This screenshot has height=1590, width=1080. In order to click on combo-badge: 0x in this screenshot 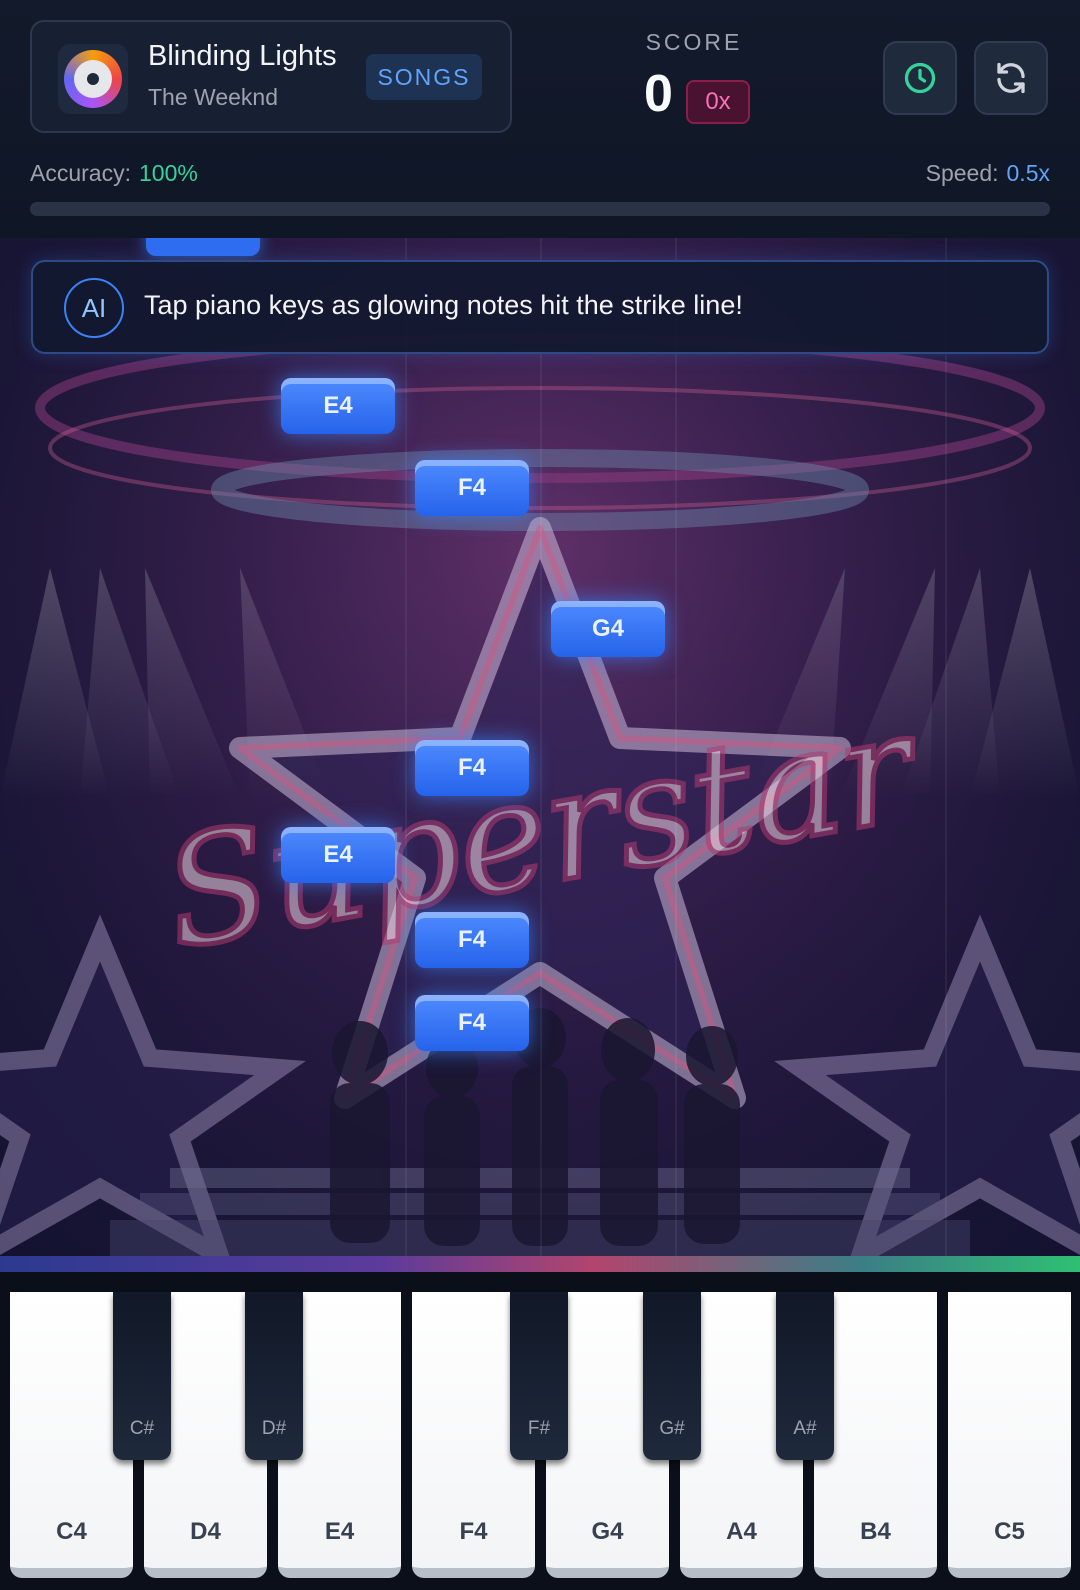, I will do `click(718, 102)`.